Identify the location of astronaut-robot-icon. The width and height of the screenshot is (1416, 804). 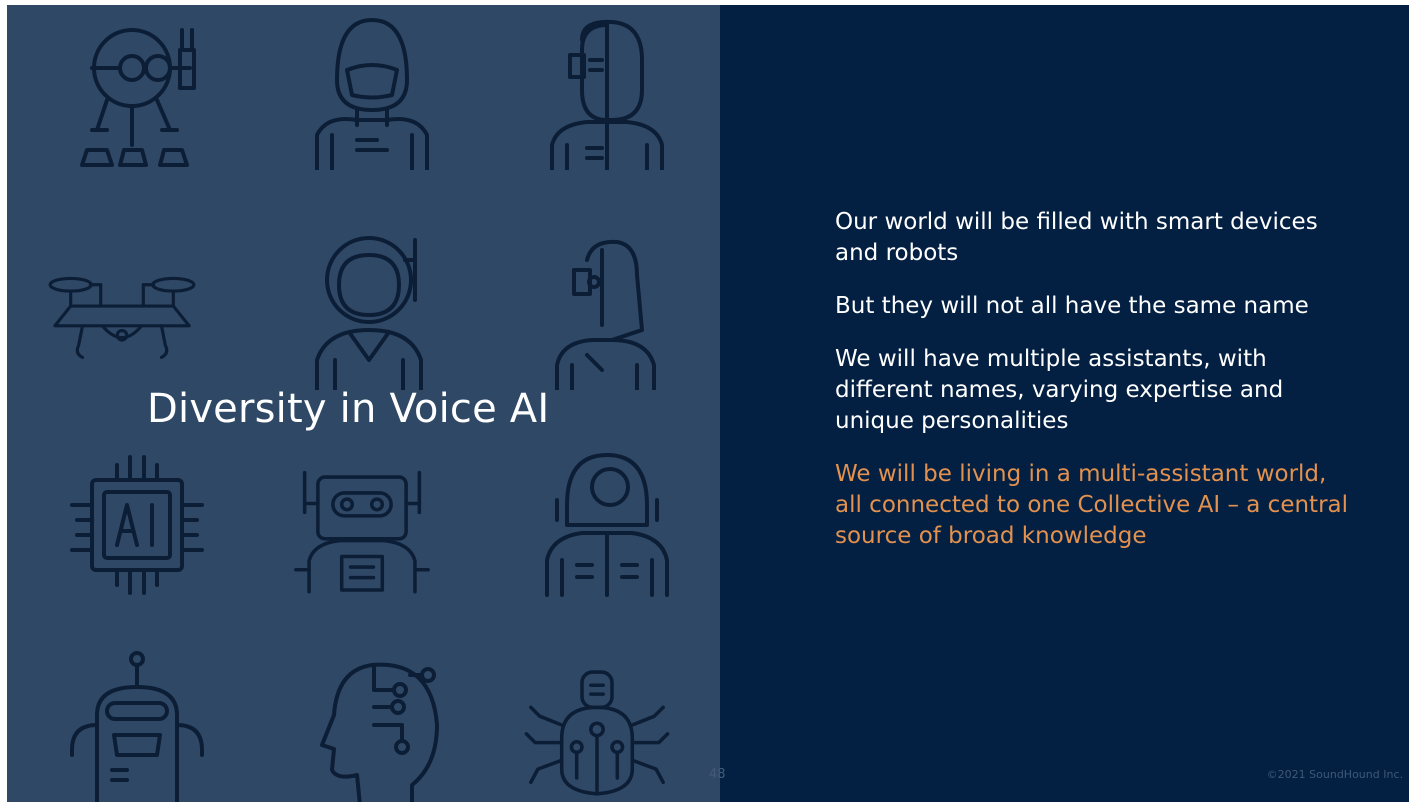
(372, 311).